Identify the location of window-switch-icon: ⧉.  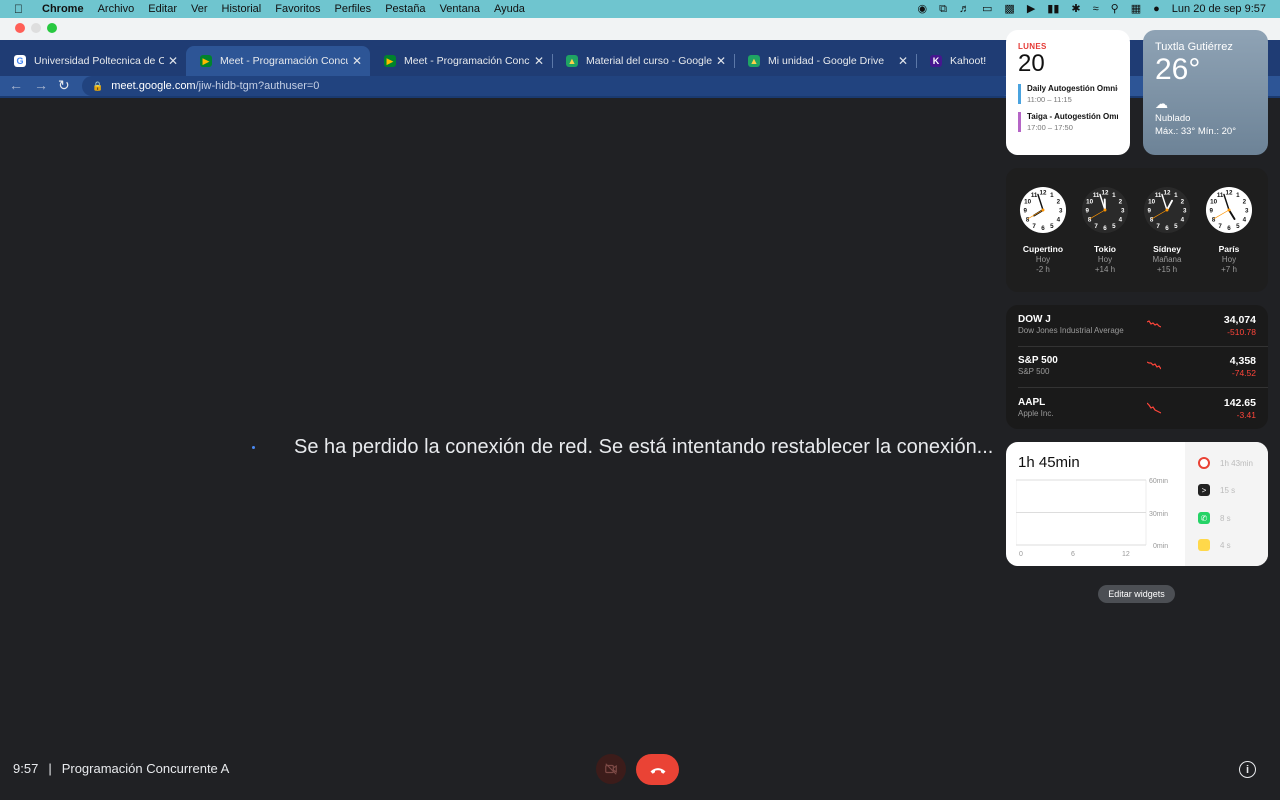
(943, 9).